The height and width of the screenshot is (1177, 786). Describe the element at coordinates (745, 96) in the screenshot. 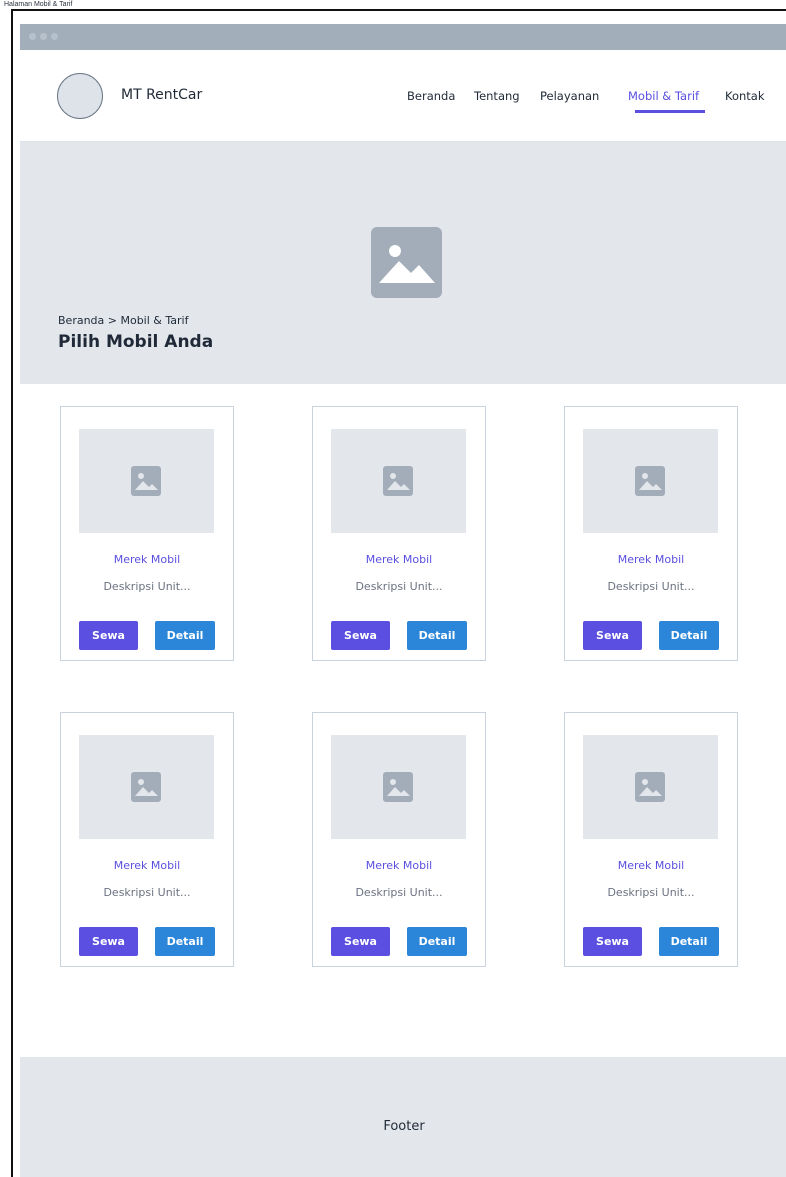

I see `nav-link-kontak: Kontak` at that location.